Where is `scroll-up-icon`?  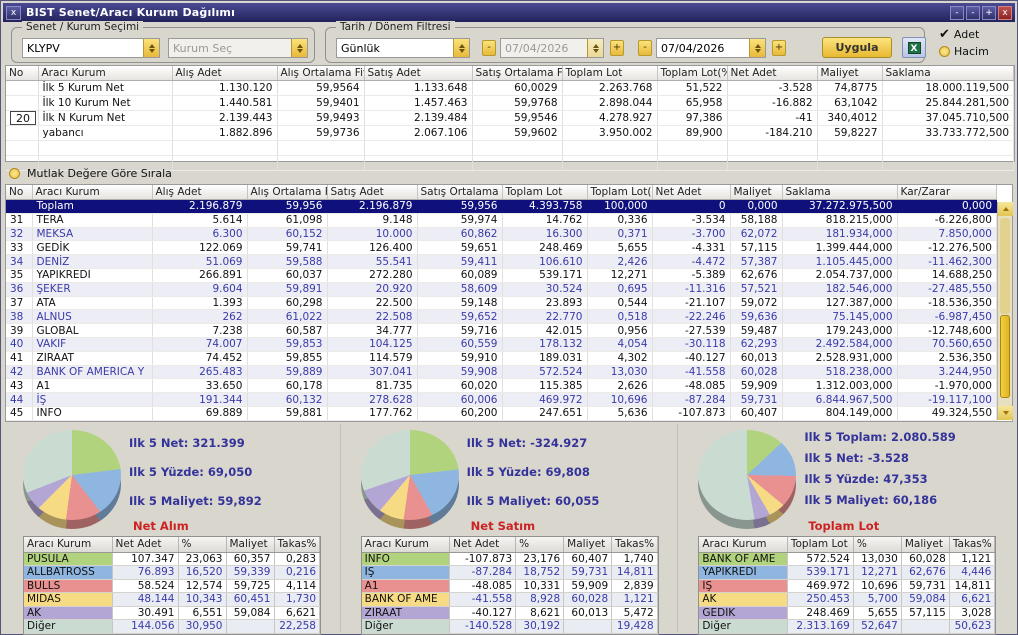
scroll-up-icon is located at coordinates (1005, 209).